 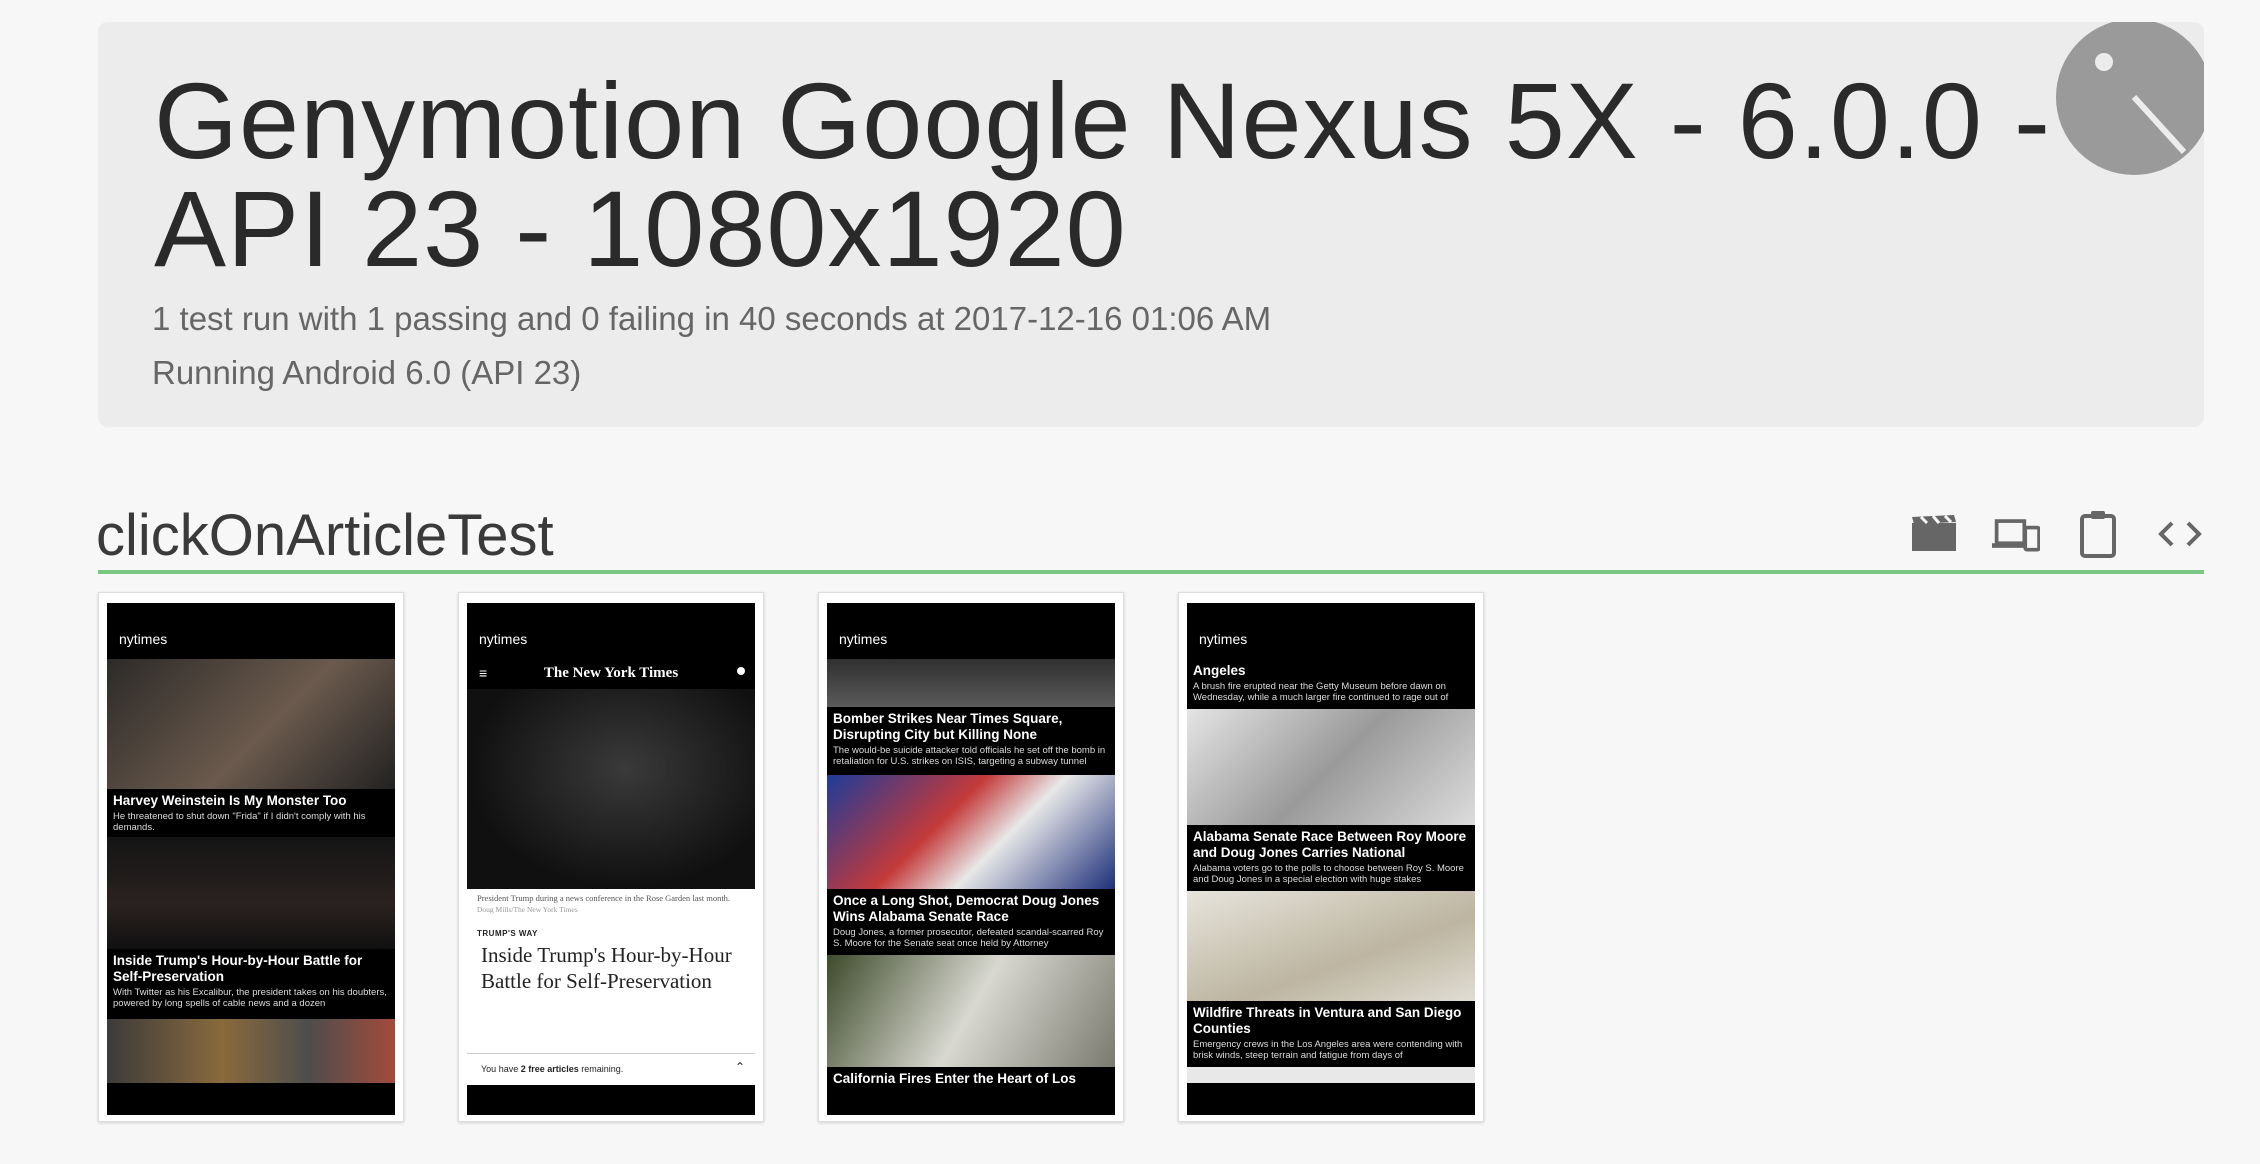 I want to click on test-name: clickOnArticleTest, so click(x=325, y=535).